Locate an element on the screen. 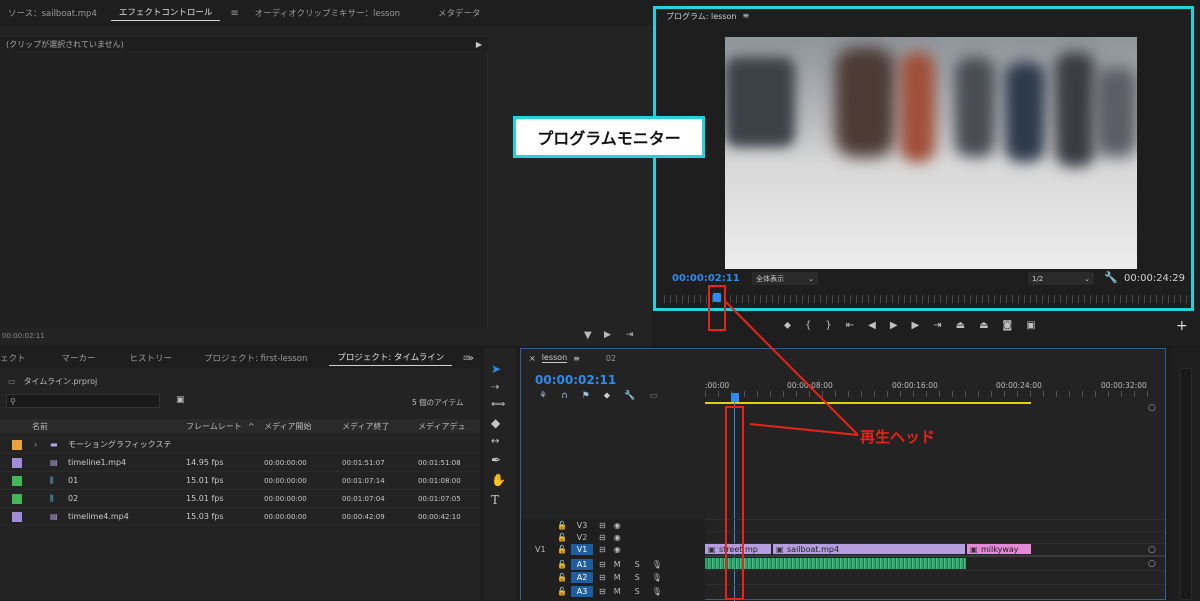  pointer-line-top is located at coordinates (792, 368).